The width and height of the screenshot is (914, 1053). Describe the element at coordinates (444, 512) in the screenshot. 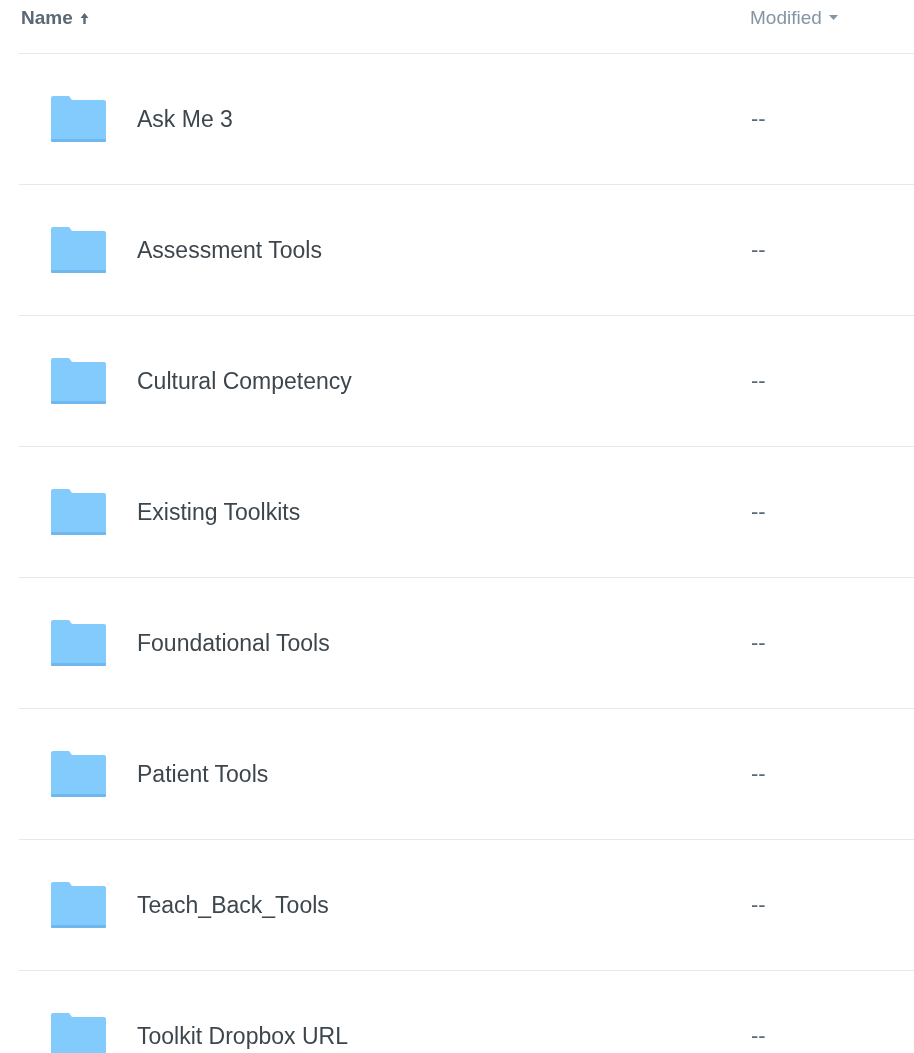

I see `folder-name: Existing Toolkits` at that location.